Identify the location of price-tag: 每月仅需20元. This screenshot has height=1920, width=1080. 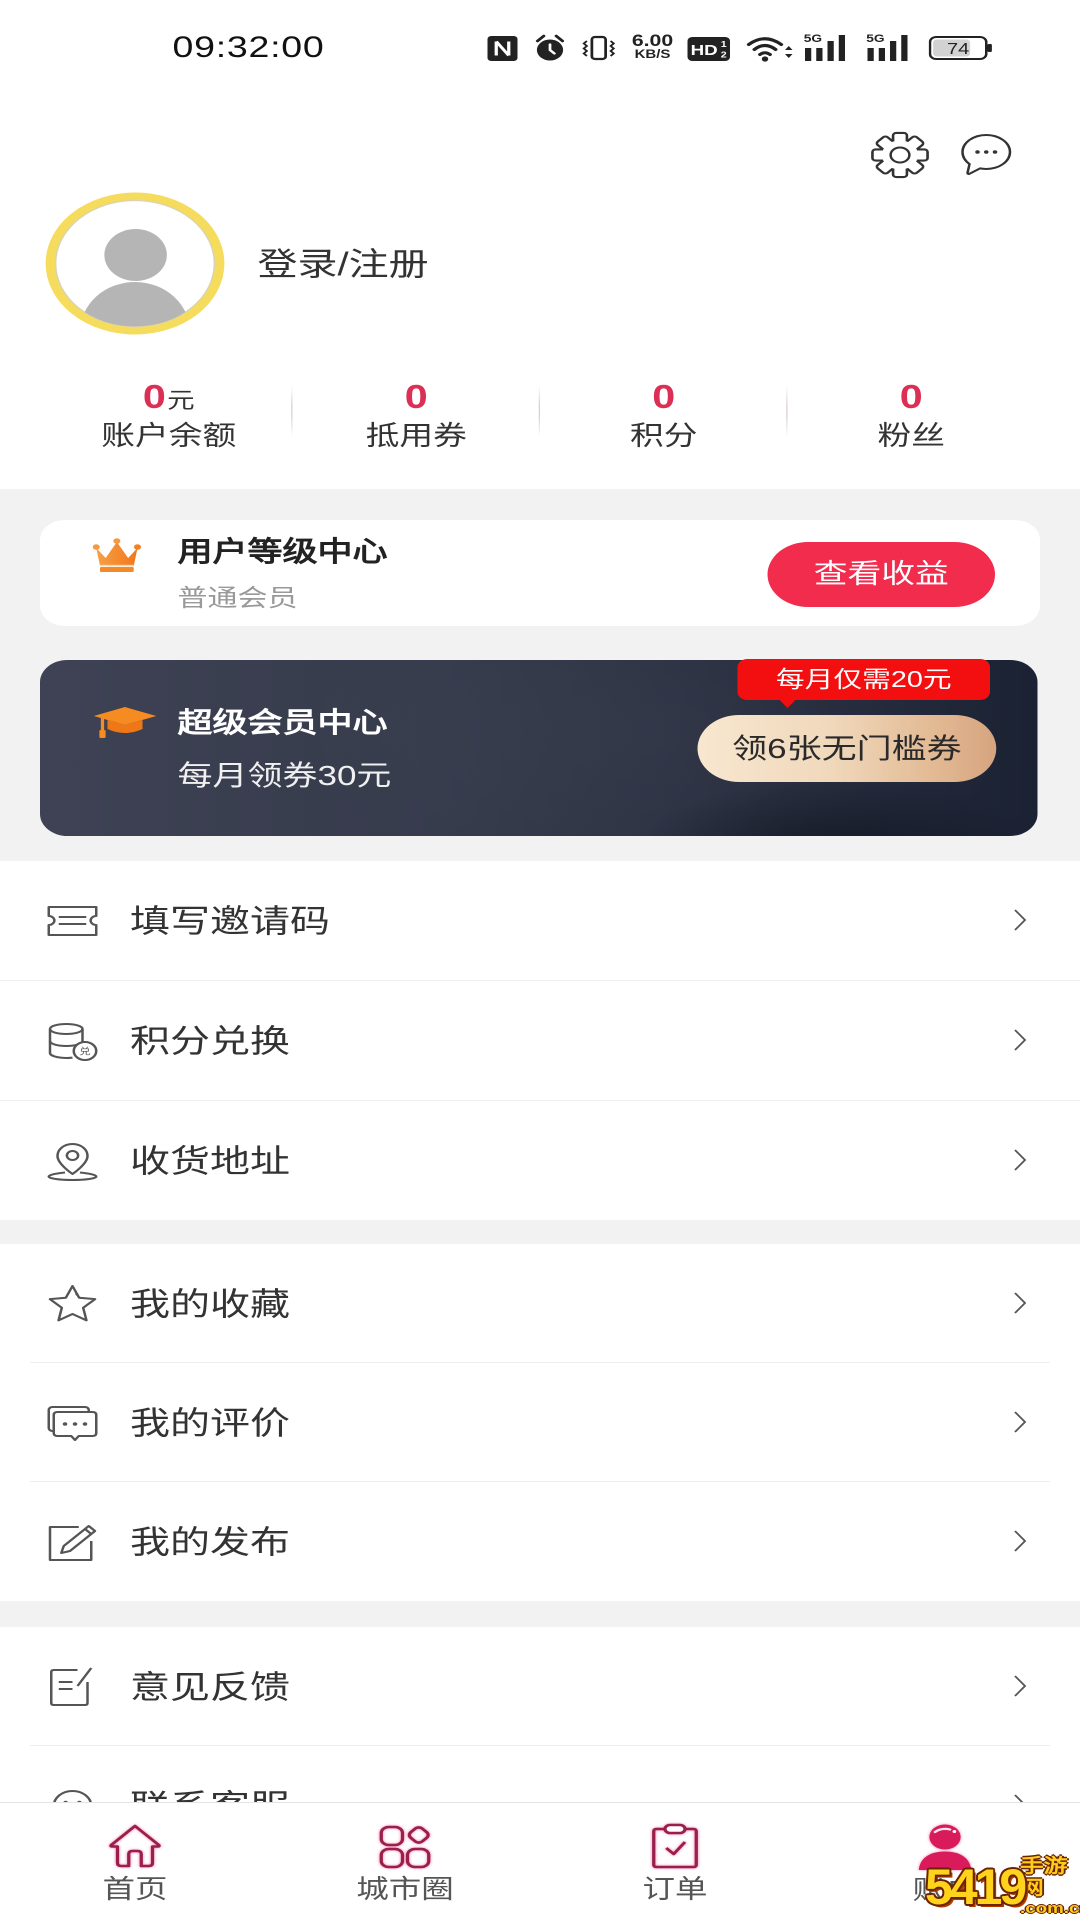
(863, 683).